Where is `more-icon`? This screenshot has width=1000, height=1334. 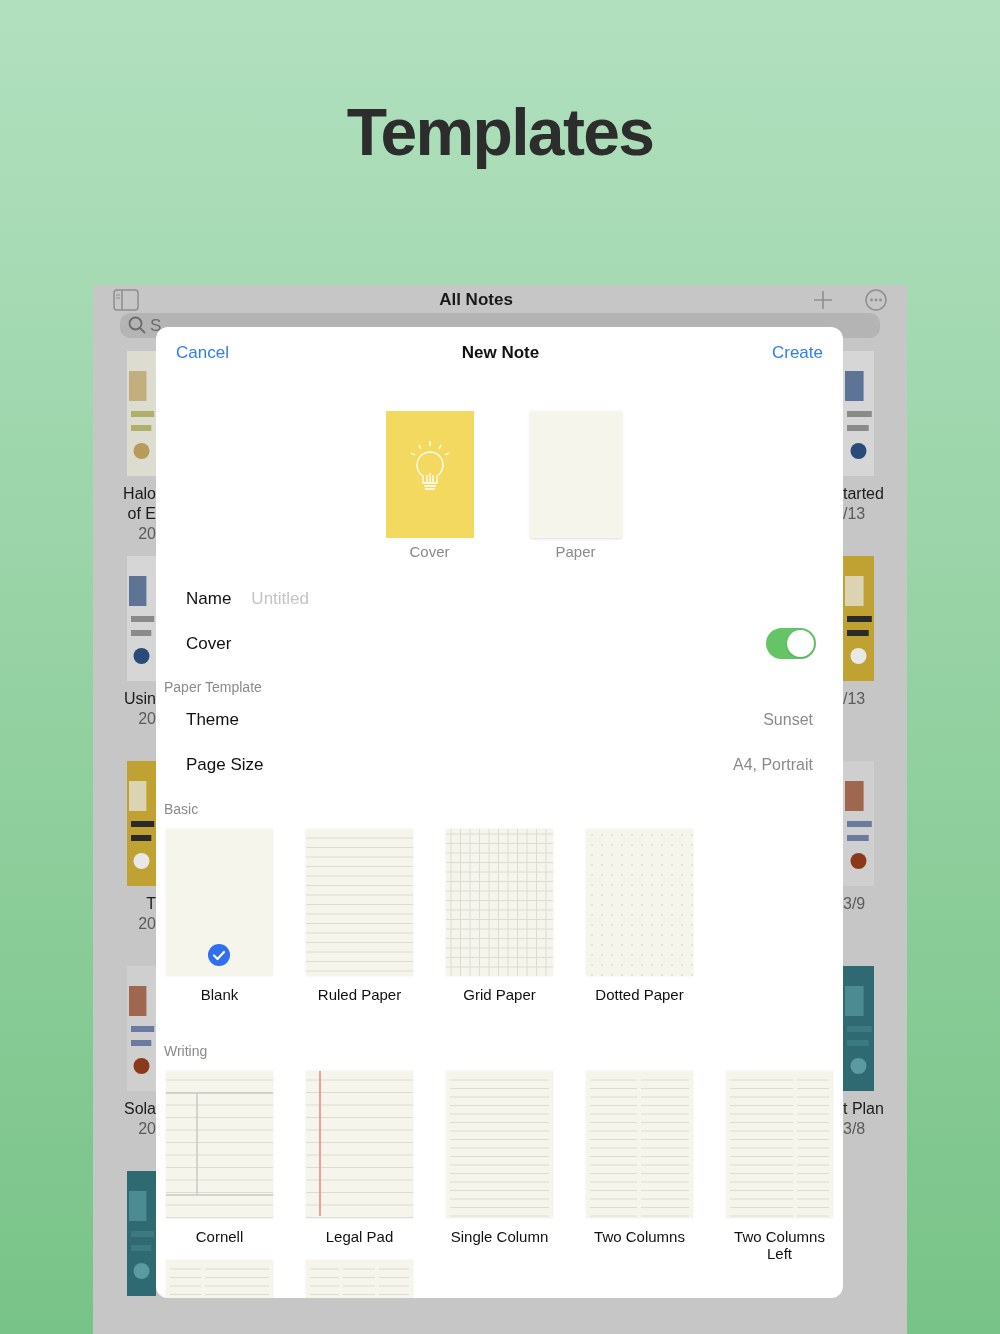
more-icon is located at coordinates (876, 299).